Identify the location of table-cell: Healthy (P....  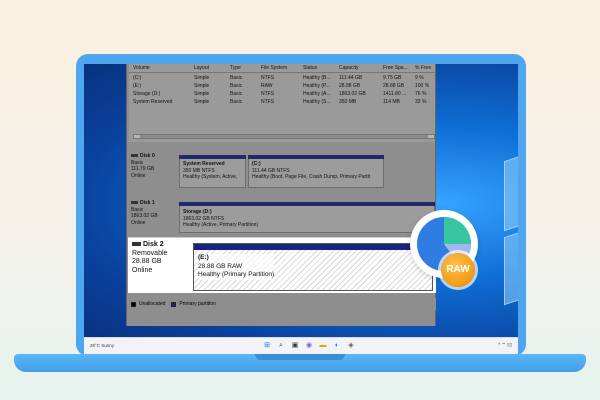
(316, 85).